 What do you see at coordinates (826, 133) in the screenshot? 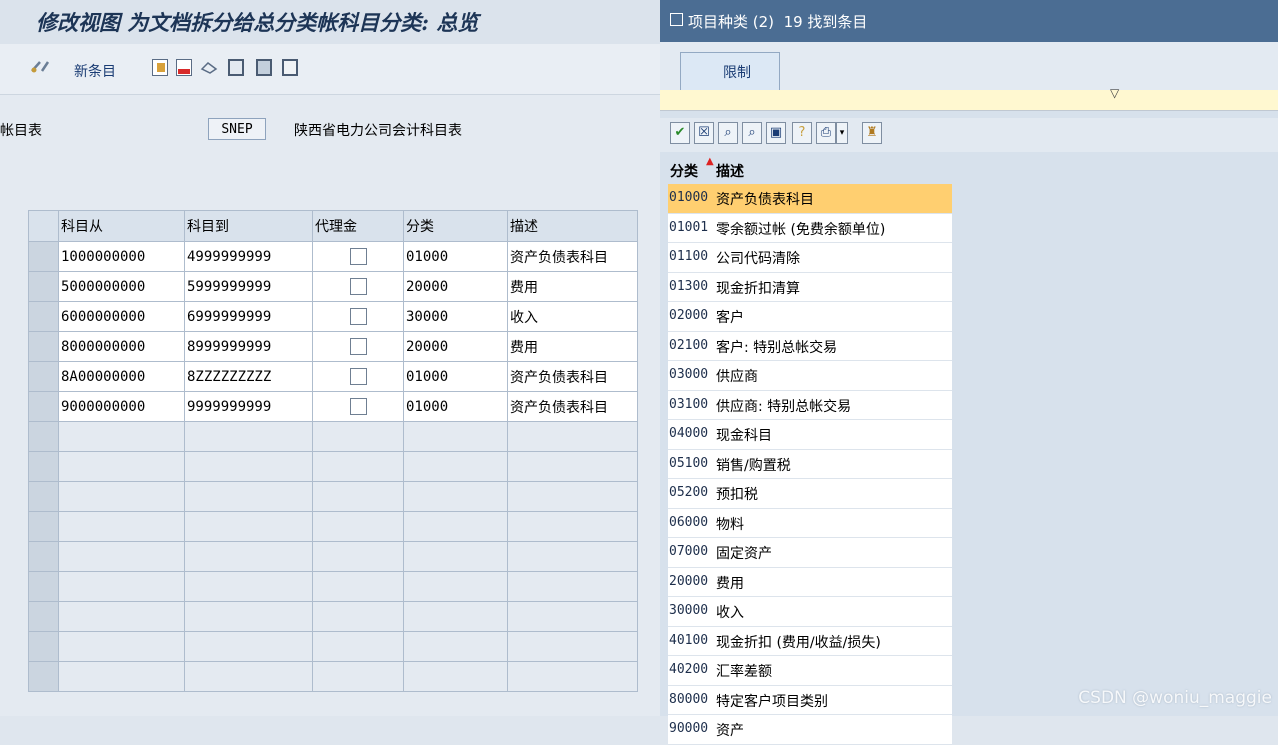
I see `print-icon: ⎙` at bounding box center [826, 133].